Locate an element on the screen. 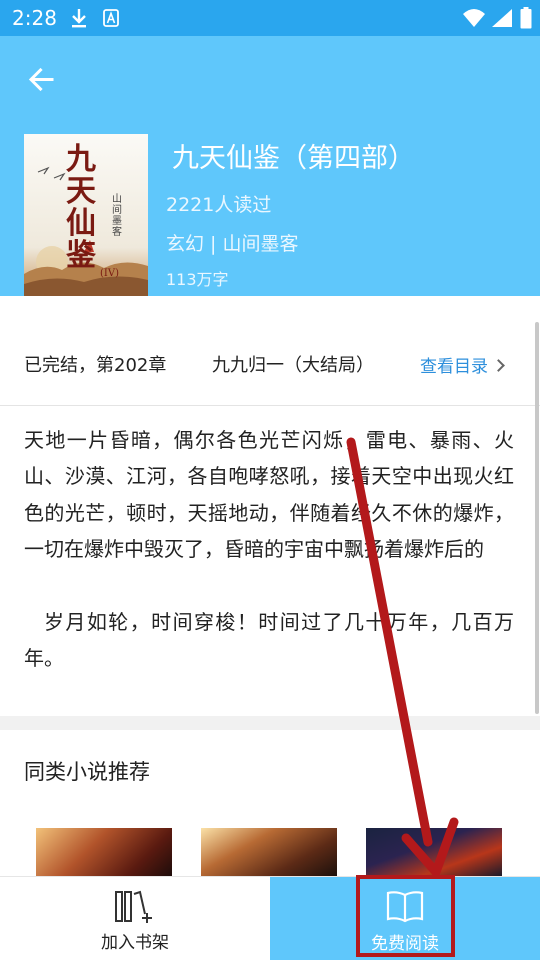  word-count: 113万字 is located at coordinates (197, 279).